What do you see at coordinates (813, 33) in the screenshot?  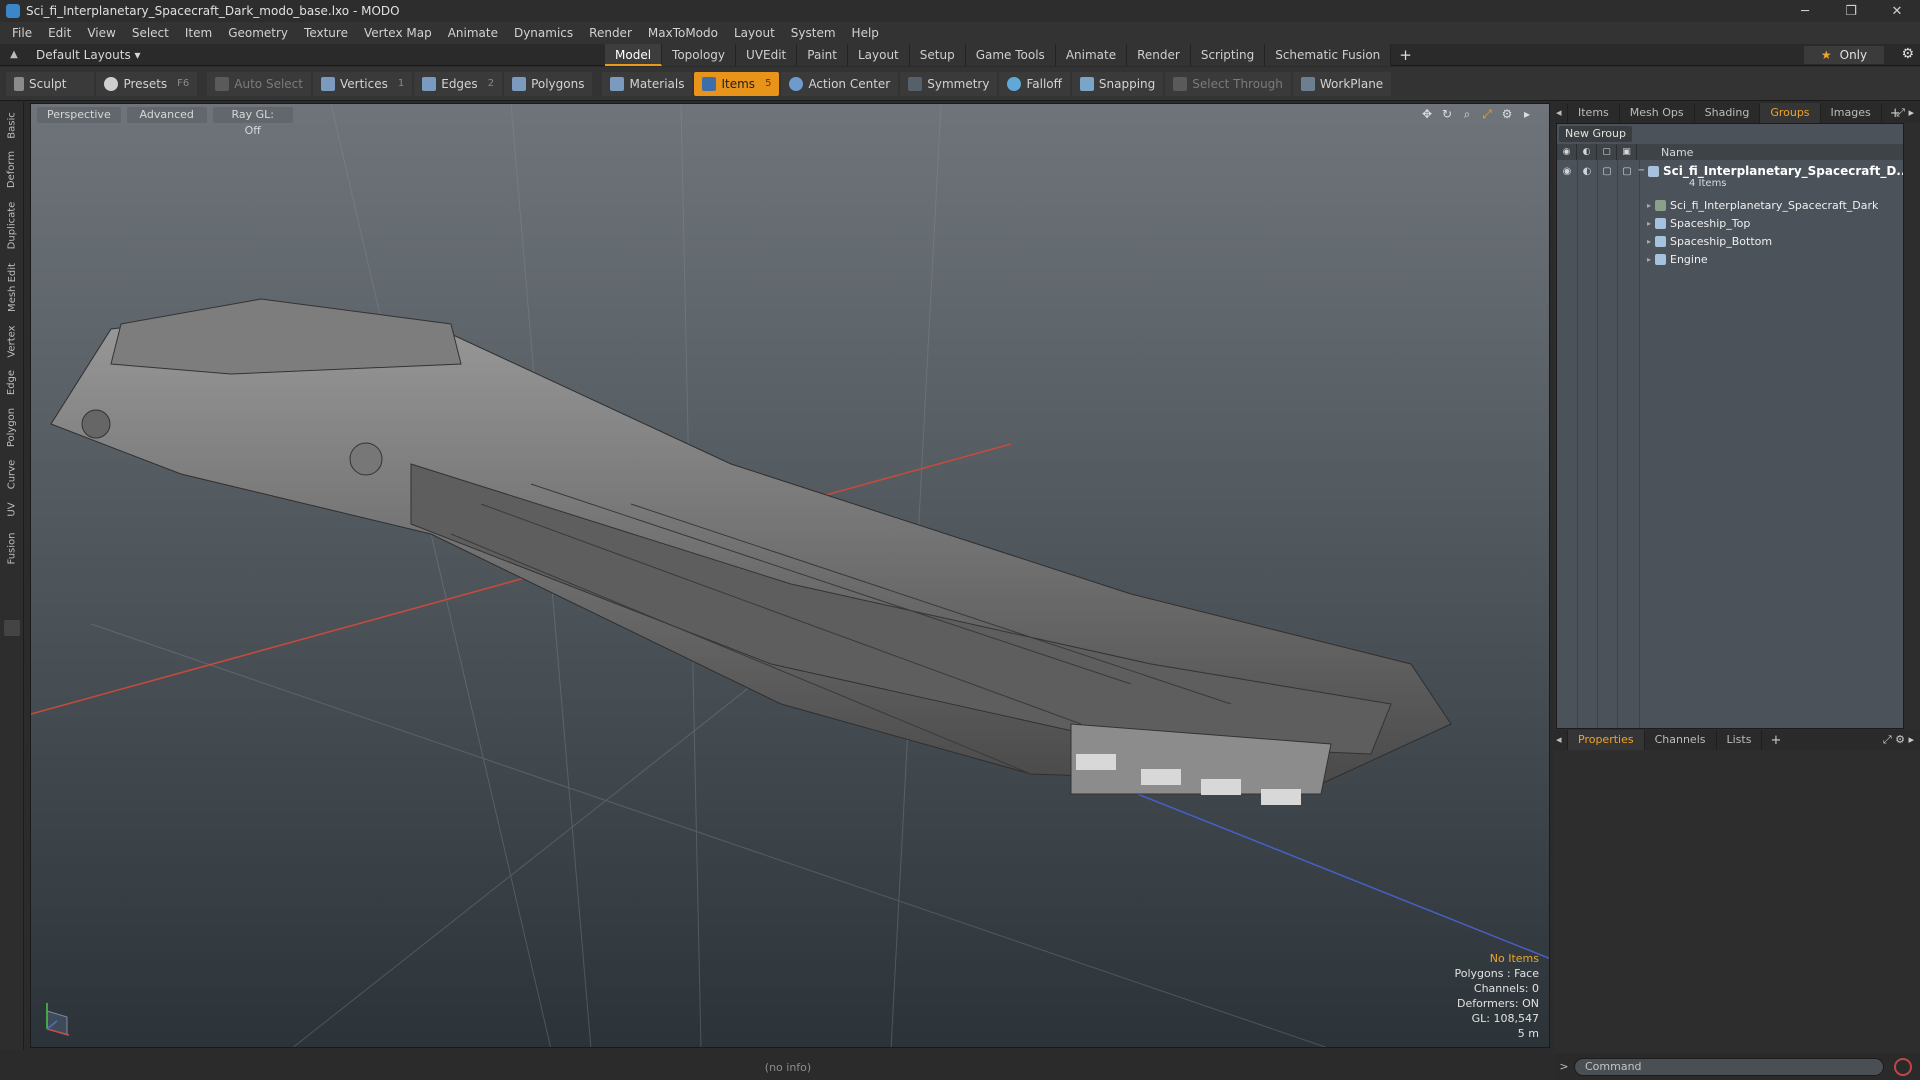 I see `menu-system: System` at bounding box center [813, 33].